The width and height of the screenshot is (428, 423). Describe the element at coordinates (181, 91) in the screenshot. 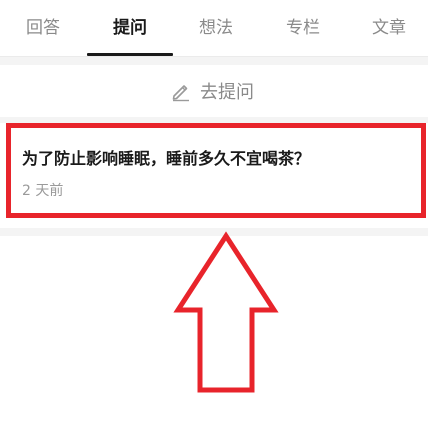

I see `pencil-icon` at that location.